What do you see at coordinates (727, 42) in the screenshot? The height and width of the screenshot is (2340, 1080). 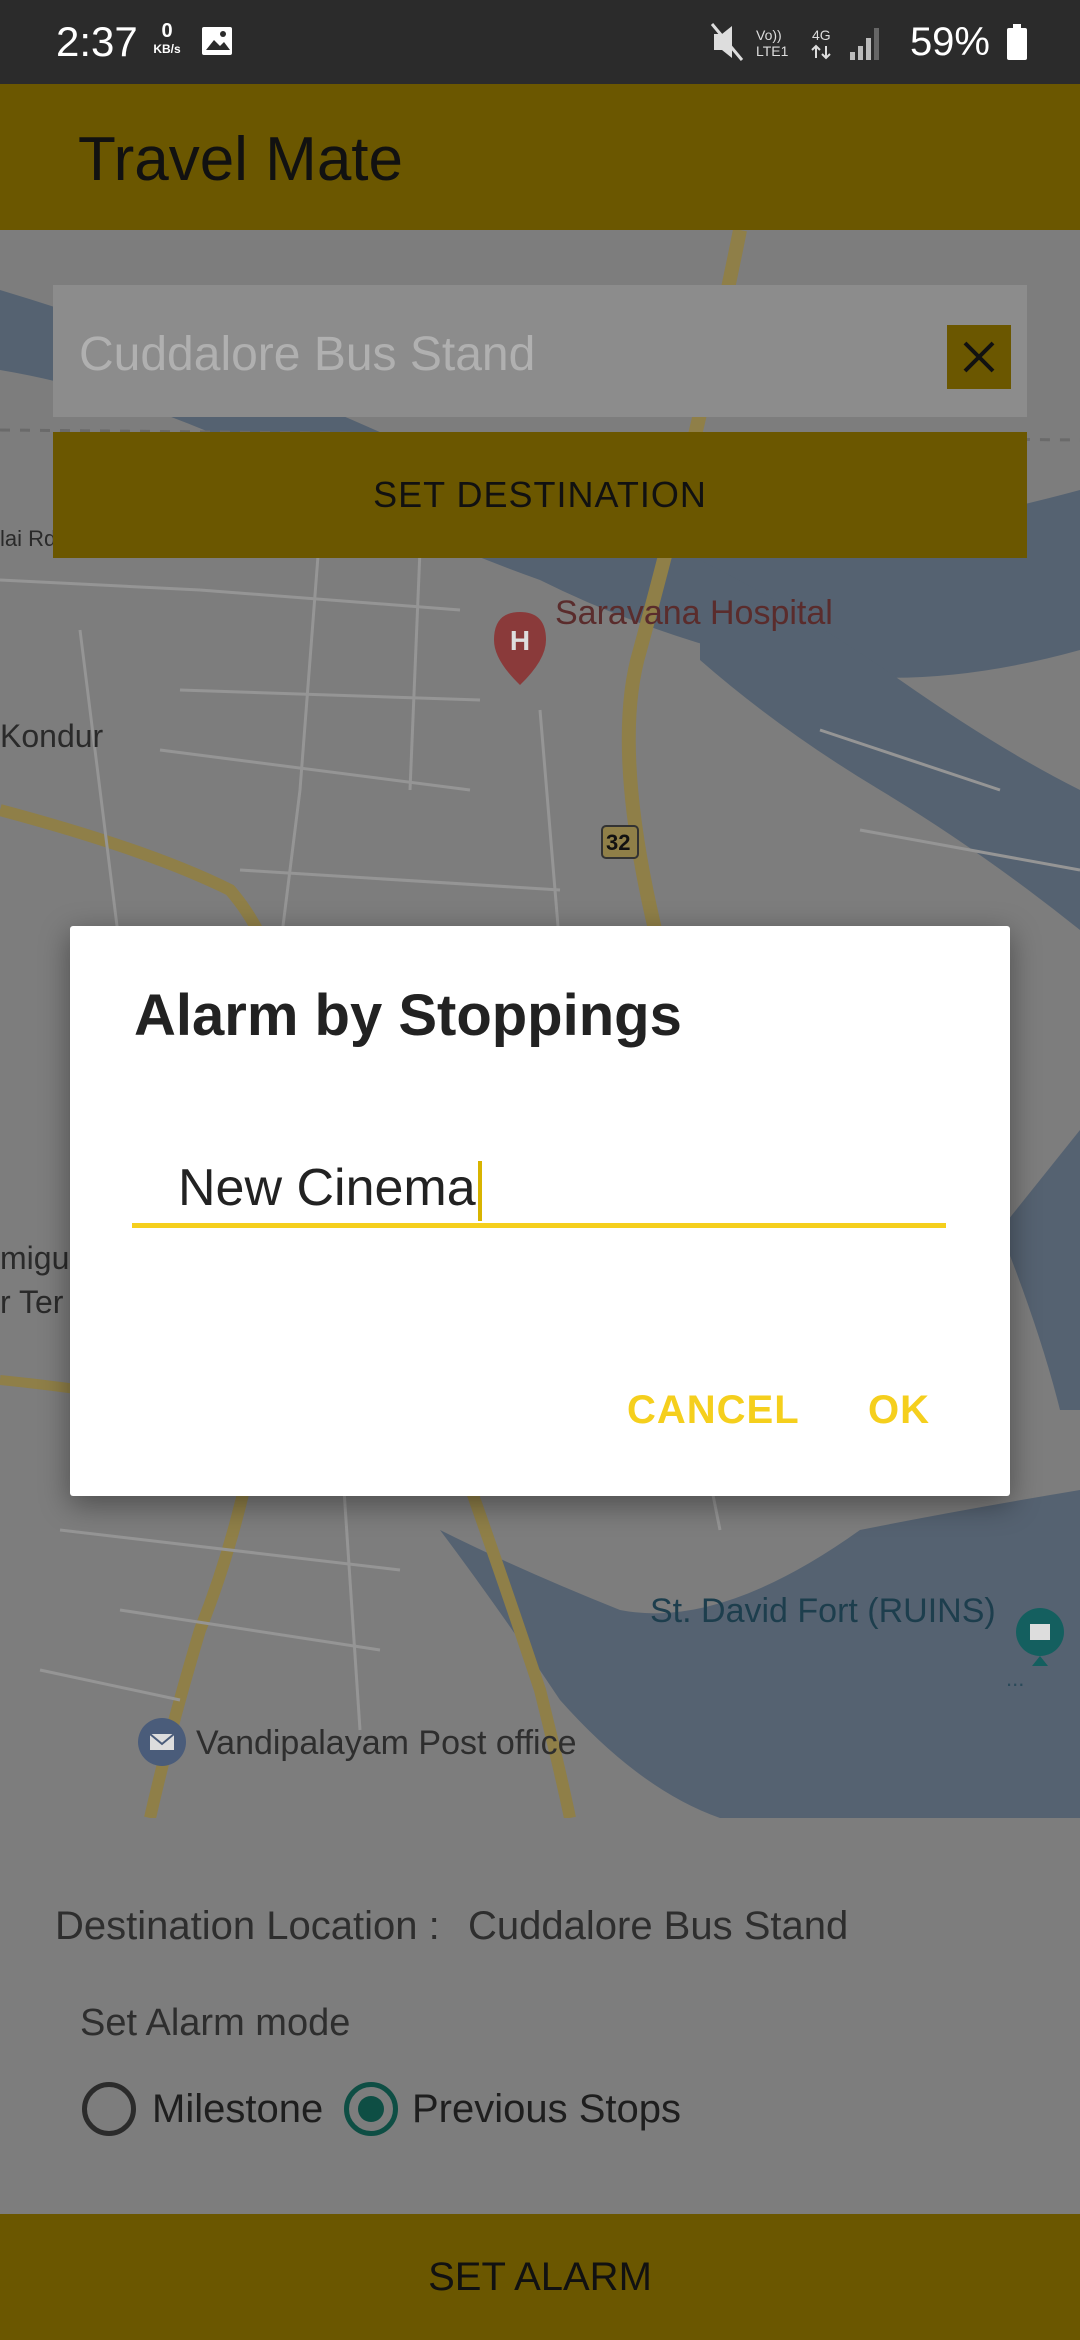 I see `mute-icon` at bounding box center [727, 42].